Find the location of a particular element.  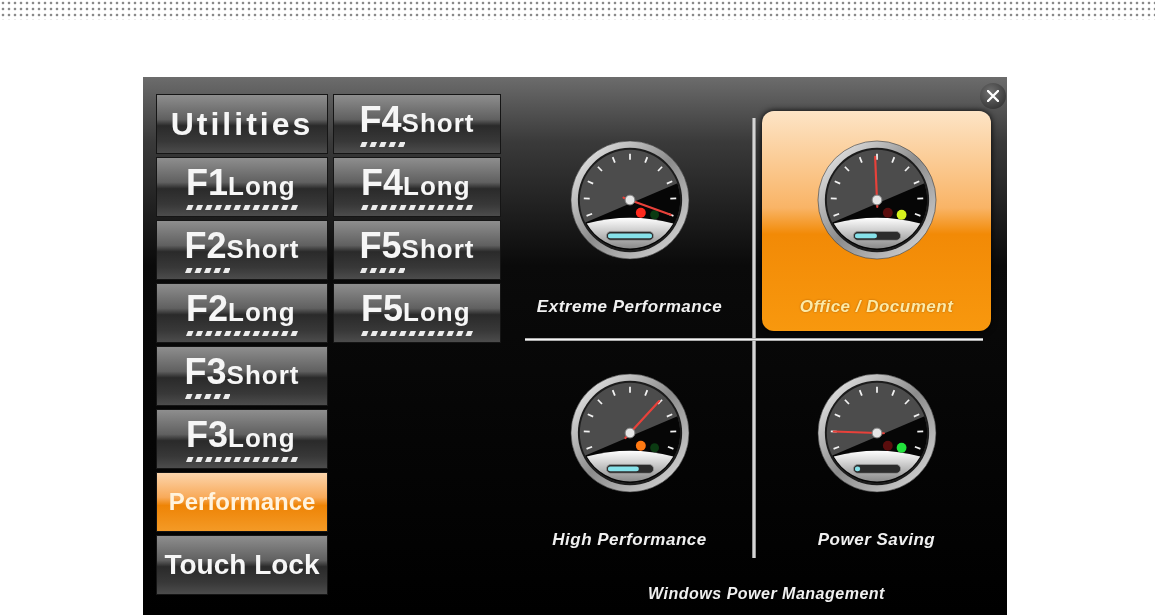

close-icon is located at coordinates (993, 96).